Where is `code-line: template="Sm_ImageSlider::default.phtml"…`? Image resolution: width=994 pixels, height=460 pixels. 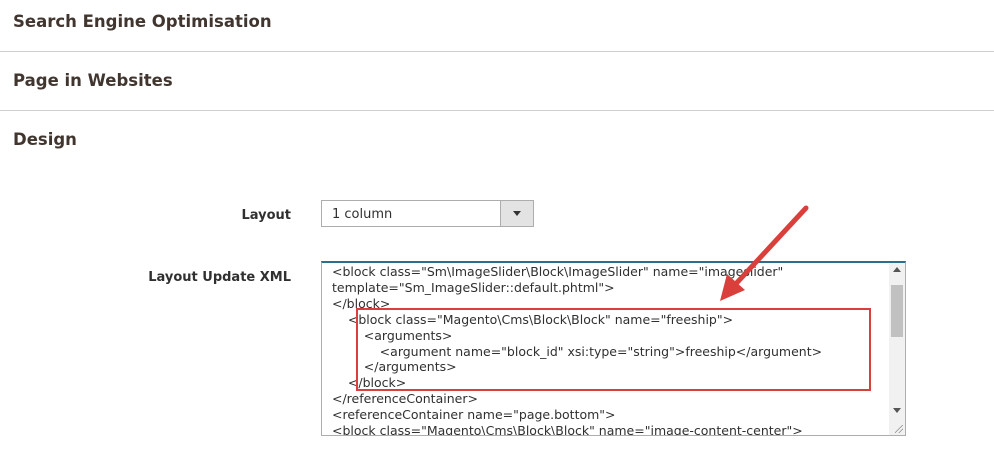 code-line: template="Sm_ImageSlider::default.phtml"… is located at coordinates (473, 287).